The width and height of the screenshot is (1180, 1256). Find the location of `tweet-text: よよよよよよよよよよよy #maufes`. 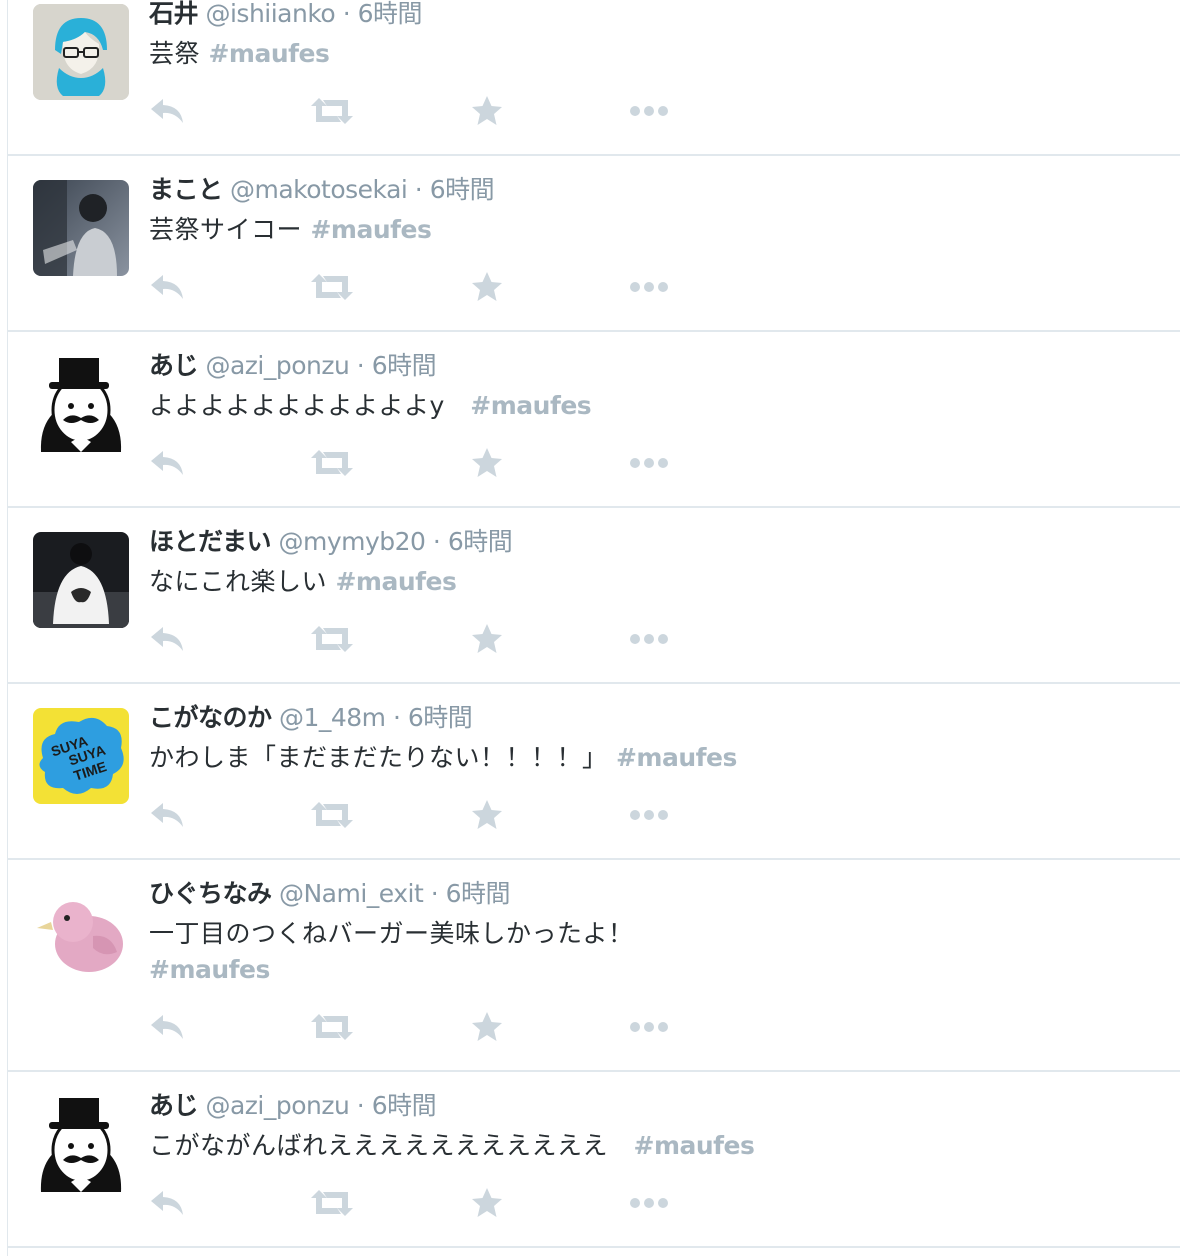

tweet-text: よよよよよよよよよよよy #maufes is located at coordinates (499, 406).